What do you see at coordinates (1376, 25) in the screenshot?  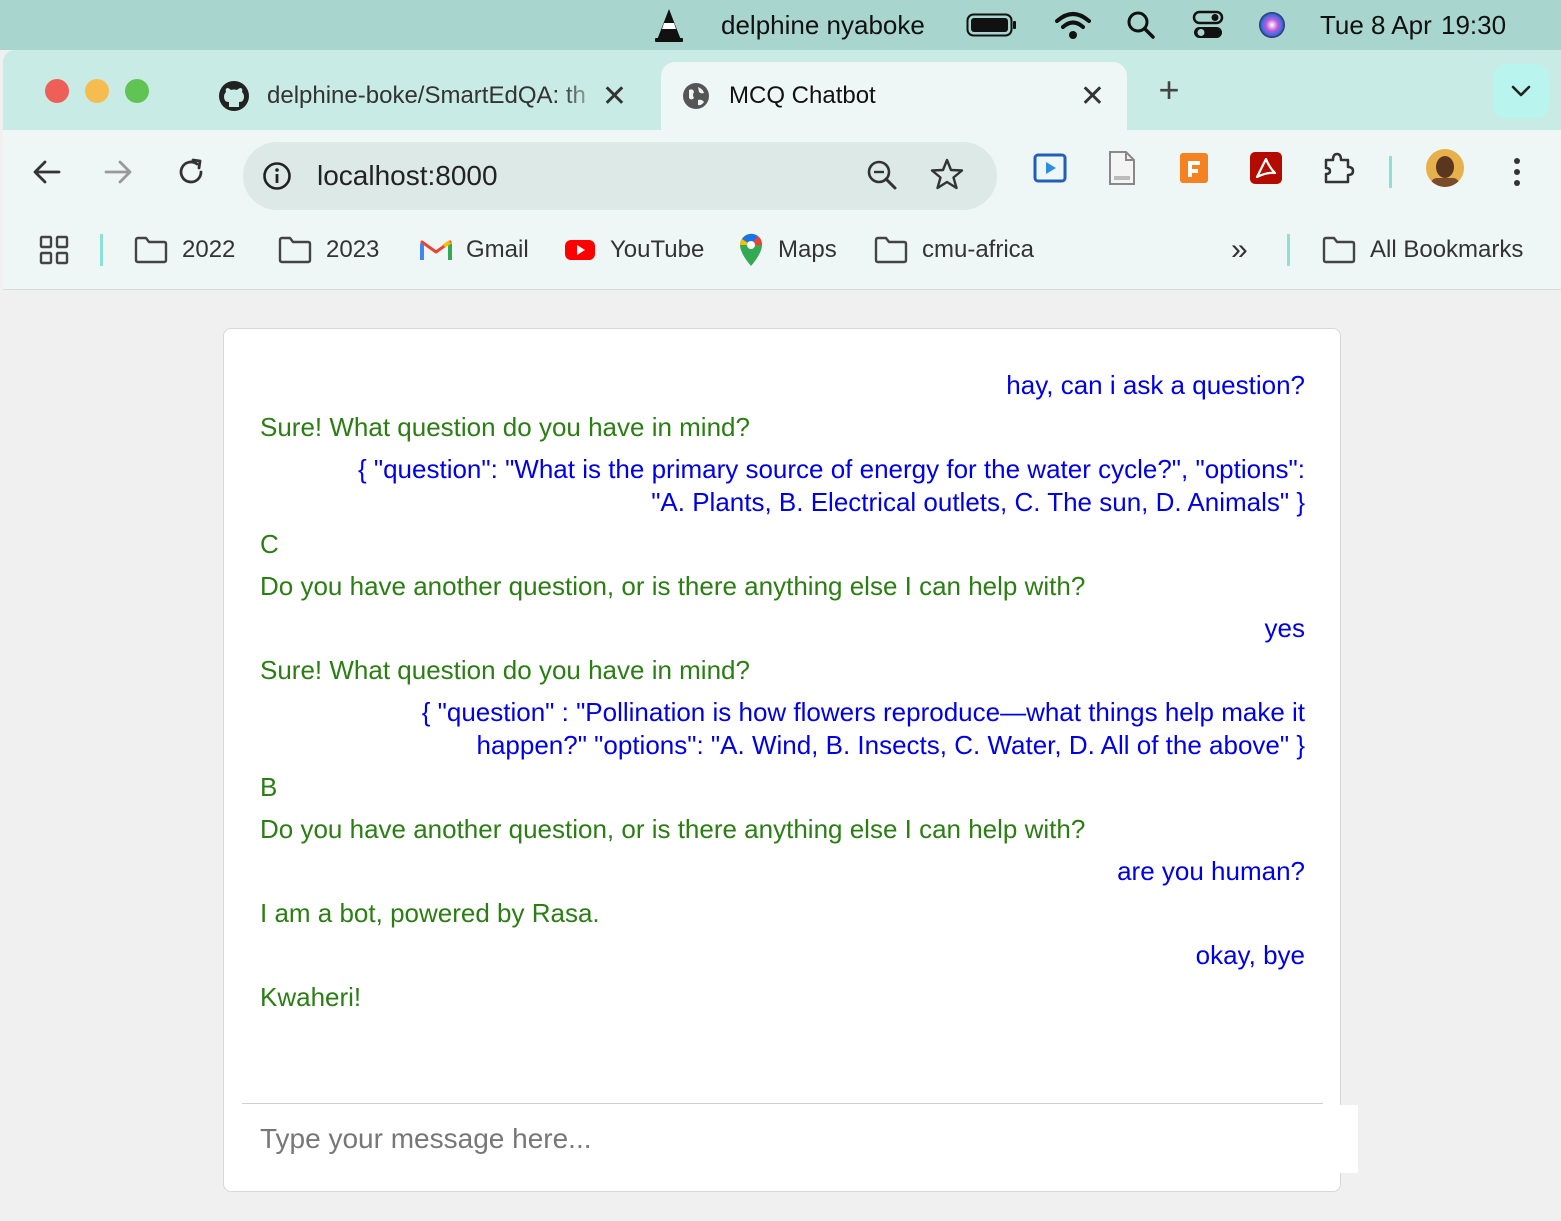 I see `menubar-date: Tue 8 Apr` at bounding box center [1376, 25].